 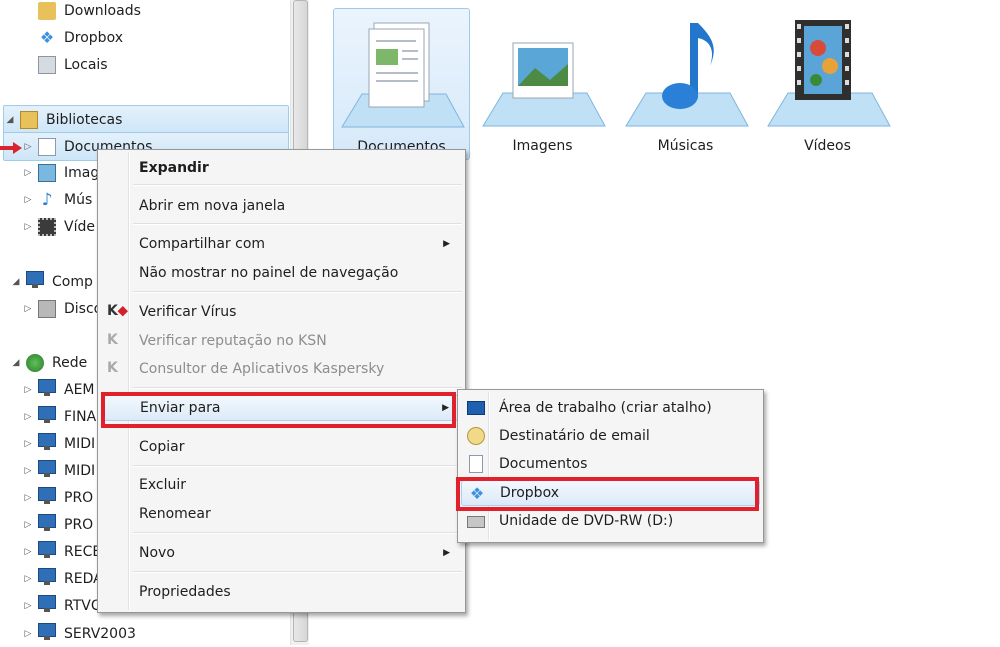 I want to click on submenu-item-destinatario-email: Destinatário de email, so click(x=610, y=436).